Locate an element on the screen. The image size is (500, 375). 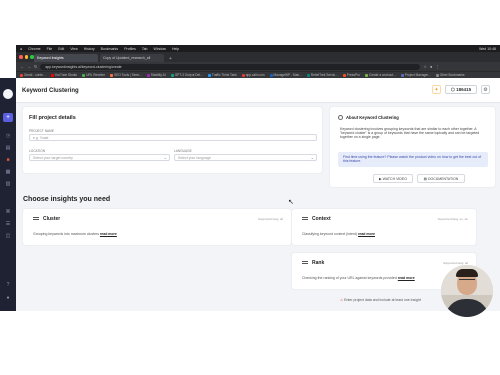
maximize-window-icon is located at coordinates (32, 57).